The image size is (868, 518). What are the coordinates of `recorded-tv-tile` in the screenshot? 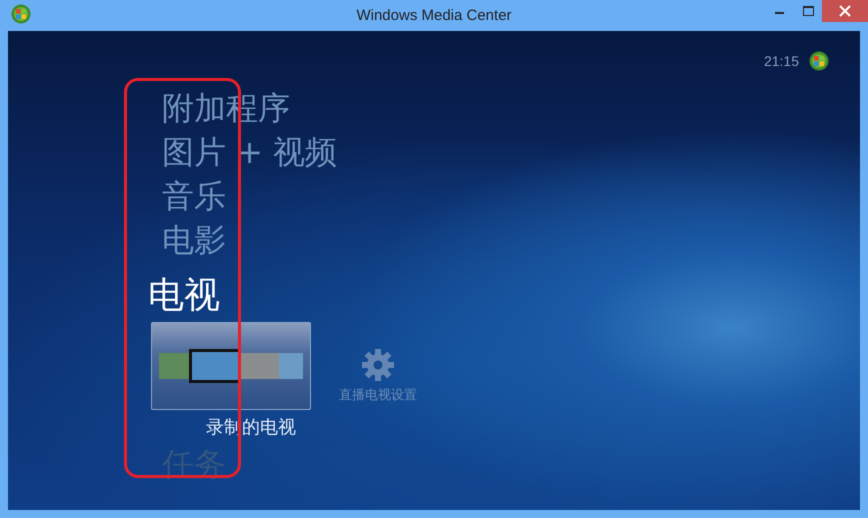 It's located at (231, 366).